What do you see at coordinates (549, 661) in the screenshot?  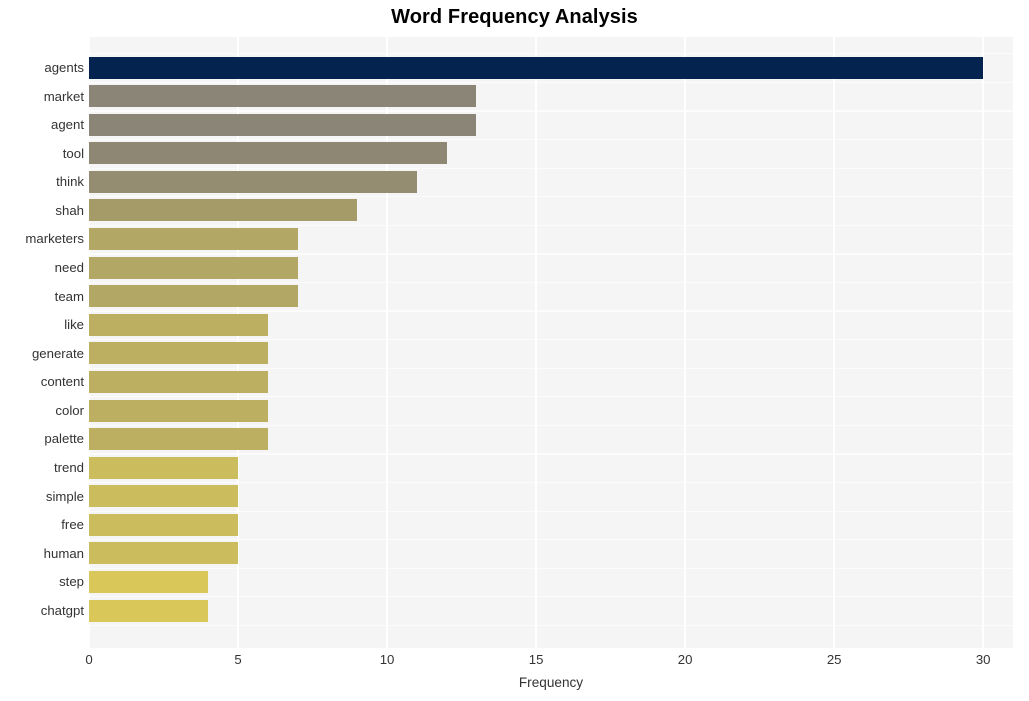 I see `x-axis-tick-labels: 0 5 10 15 20 25 30` at bounding box center [549, 661].